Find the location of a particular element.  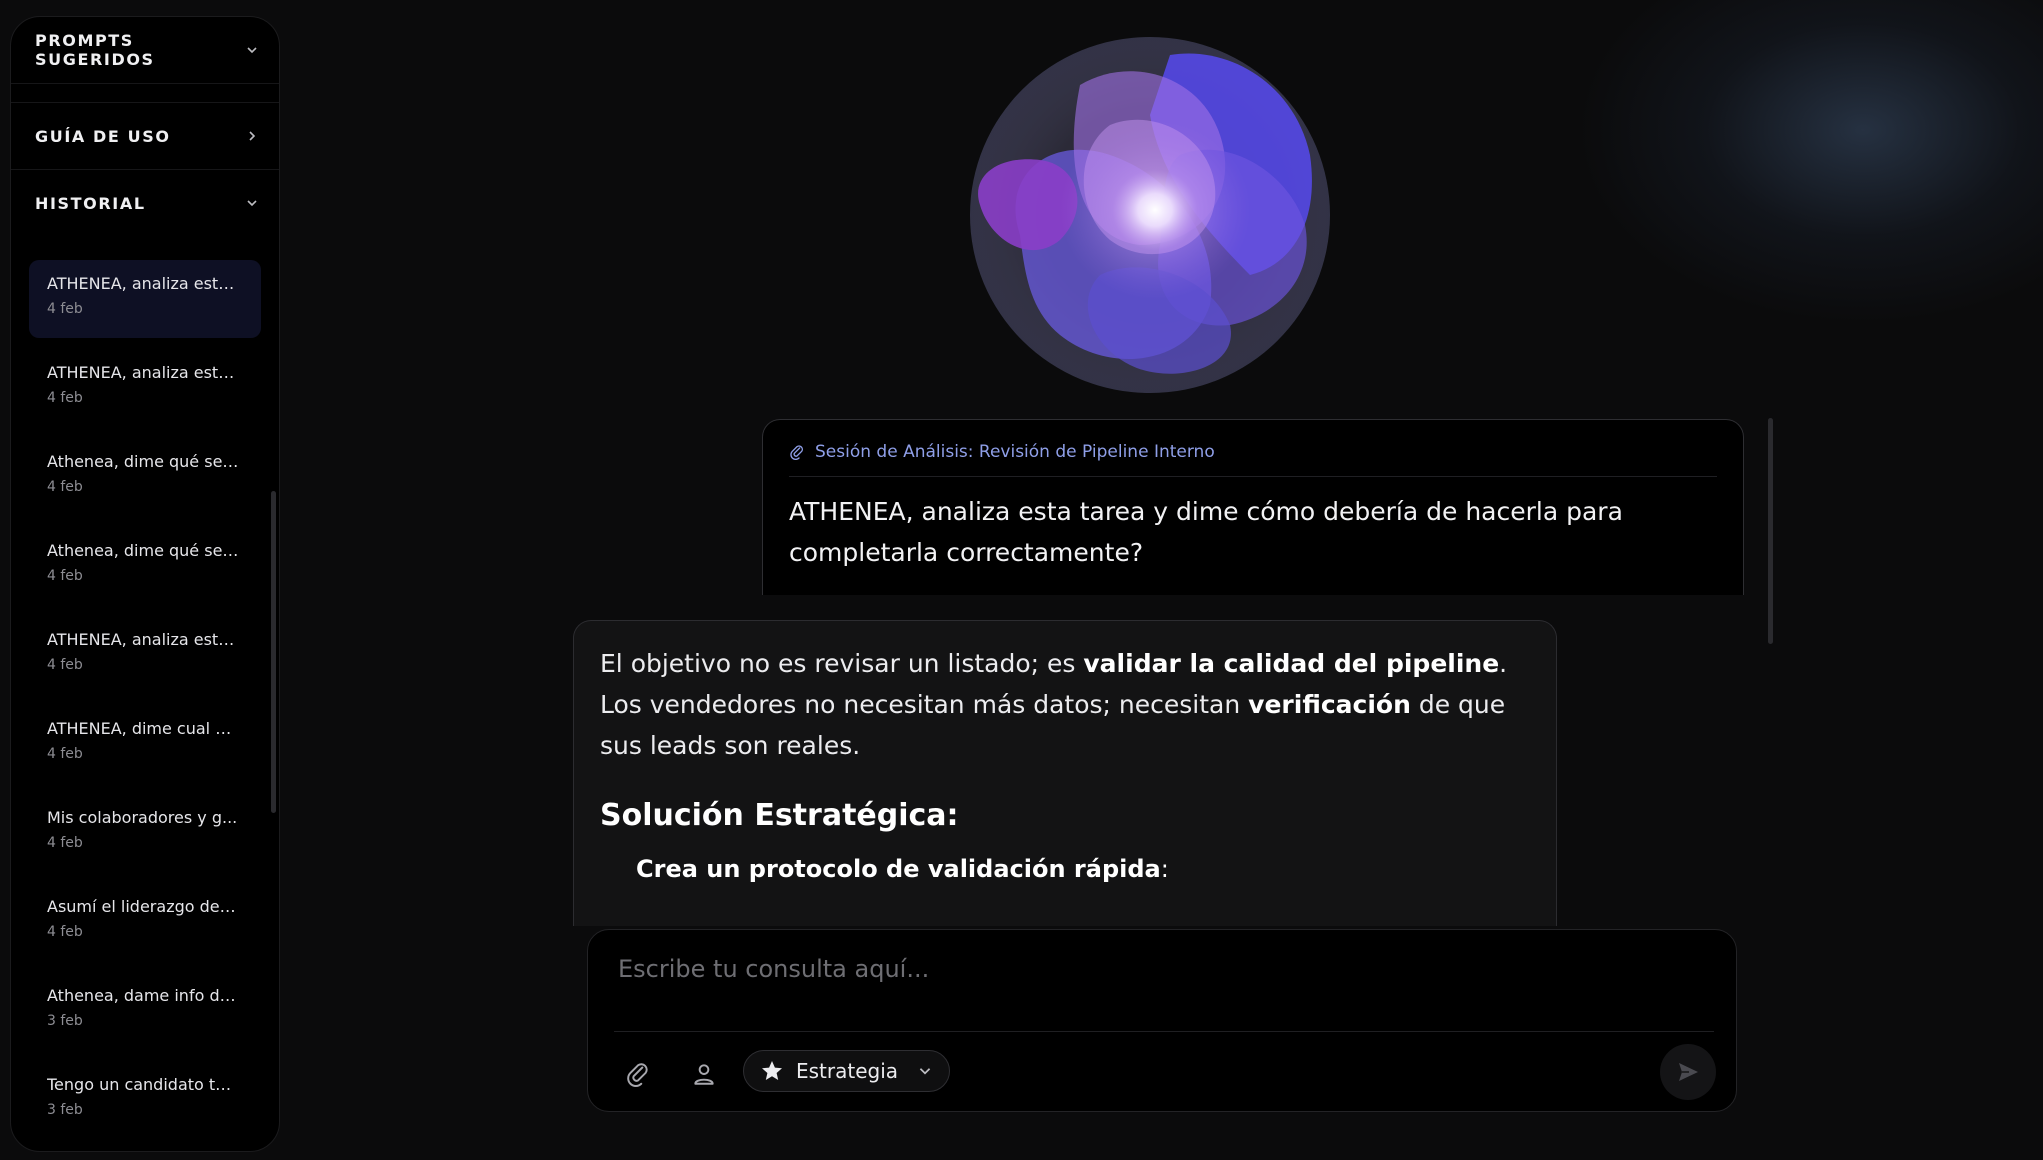

send-icon is located at coordinates (1688, 1072).